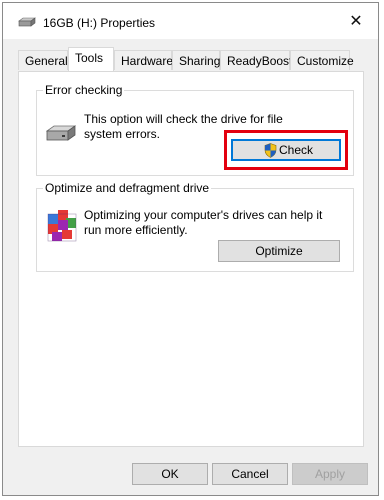  What do you see at coordinates (270, 150) in the screenshot?
I see `uac-shield-icon` at bounding box center [270, 150].